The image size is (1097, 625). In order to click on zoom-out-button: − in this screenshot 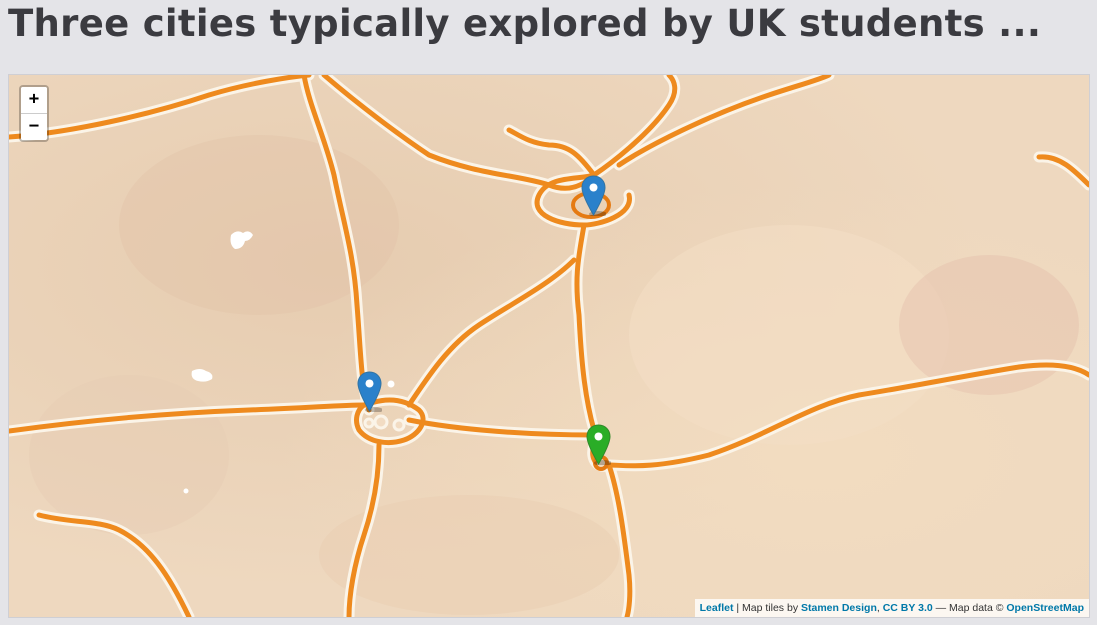, I will do `click(34, 126)`.